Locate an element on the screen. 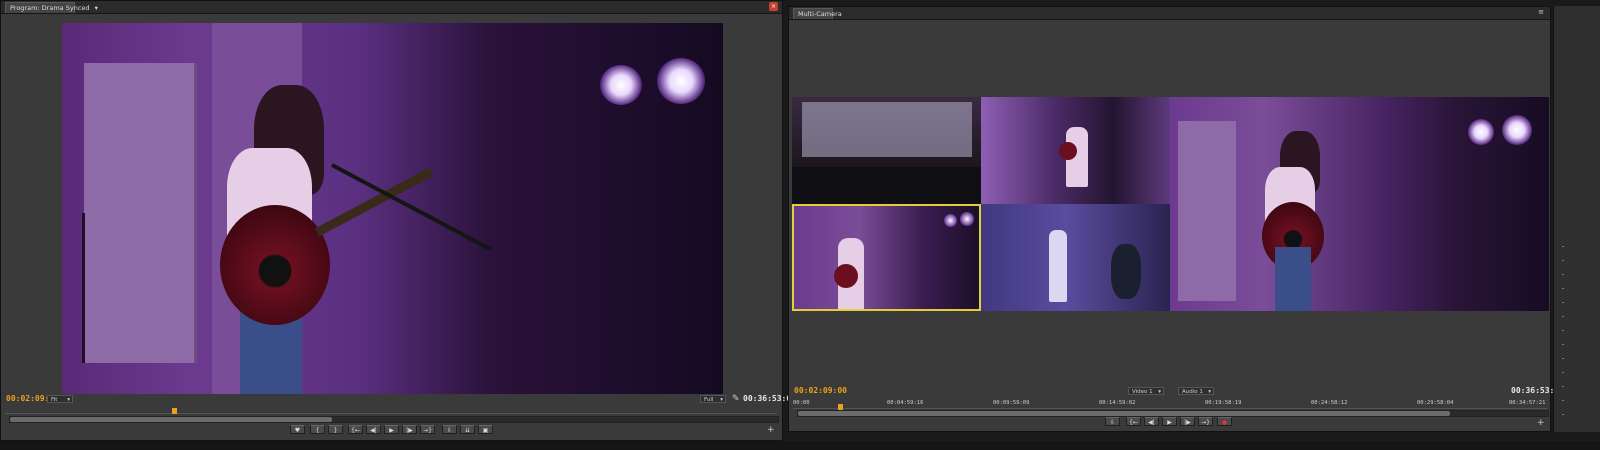  audio-meter-strip is located at coordinates (1576, 219).